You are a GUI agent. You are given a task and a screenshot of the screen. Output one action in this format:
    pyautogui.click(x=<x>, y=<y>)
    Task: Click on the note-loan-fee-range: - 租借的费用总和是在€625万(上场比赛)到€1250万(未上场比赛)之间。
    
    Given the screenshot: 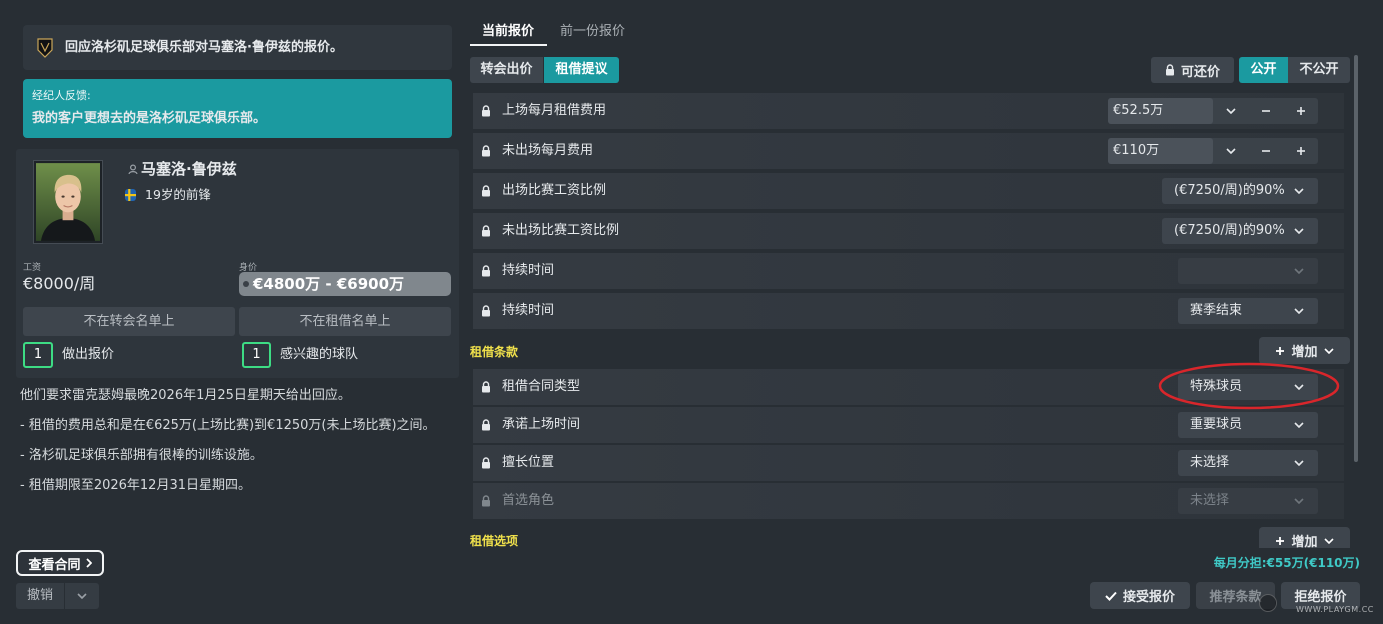 What is the action you would take?
    pyautogui.click(x=228, y=425)
    